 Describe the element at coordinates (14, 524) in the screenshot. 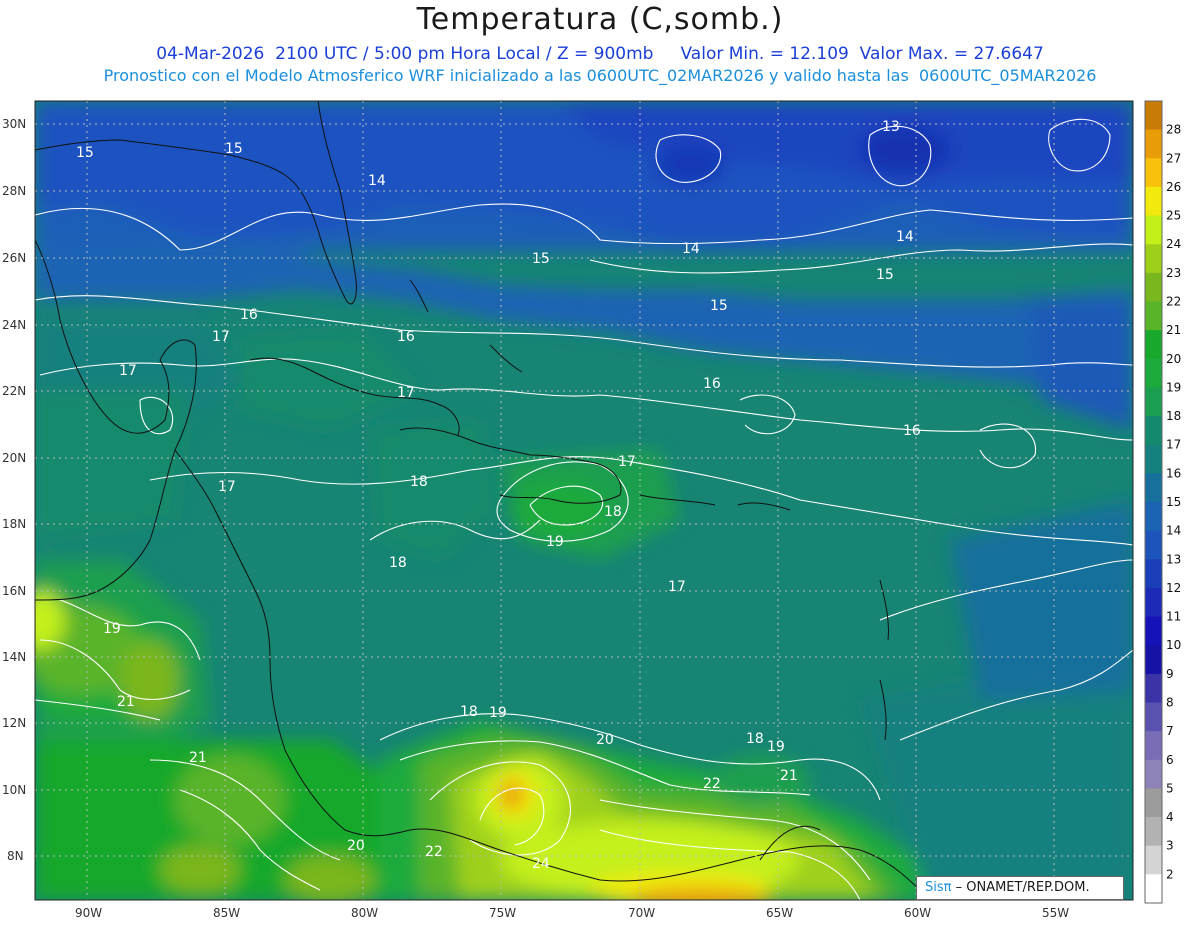

I see `lat-label: 18N` at that location.